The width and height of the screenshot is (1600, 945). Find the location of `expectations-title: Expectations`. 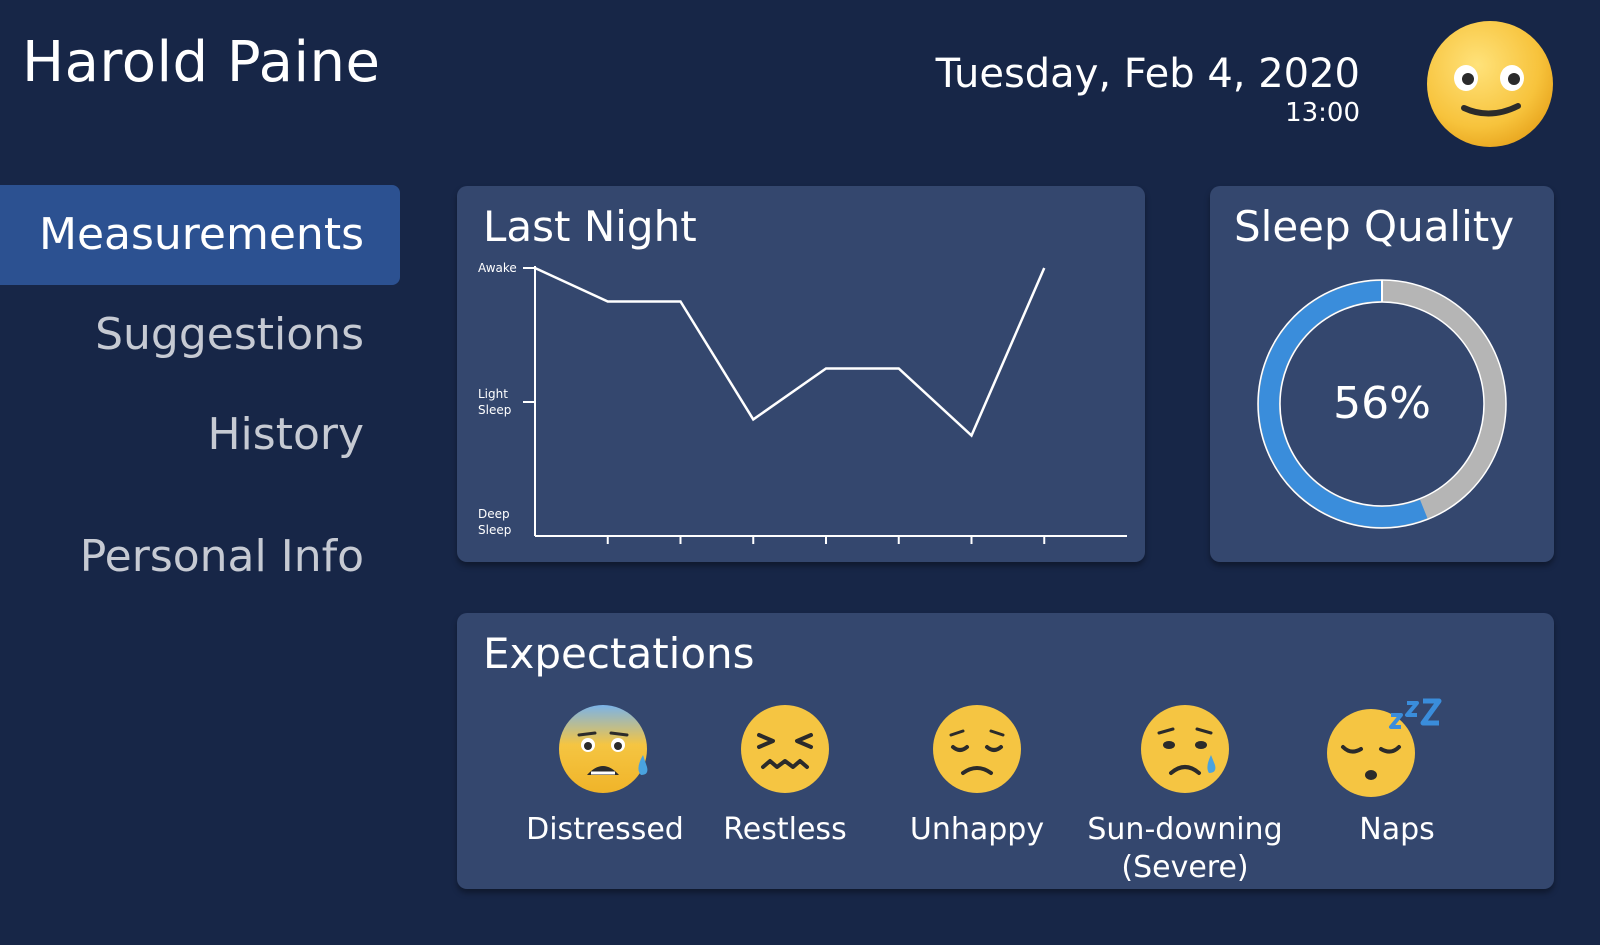

expectations-title: Expectations is located at coordinates (619, 653).